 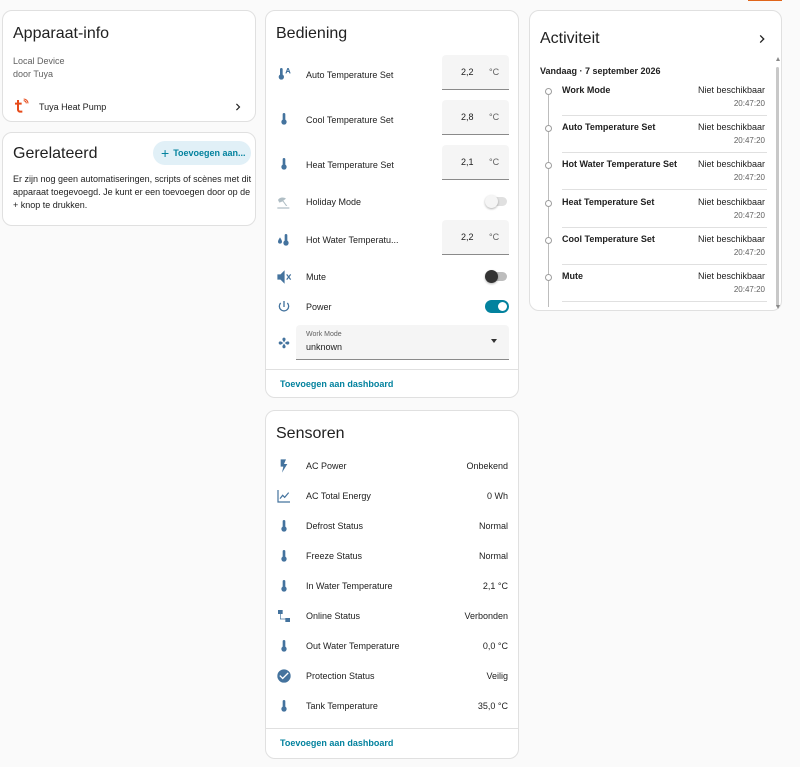 What do you see at coordinates (486, 616) in the screenshot?
I see `sensor-value: Verbonden` at bounding box center [486, 616].